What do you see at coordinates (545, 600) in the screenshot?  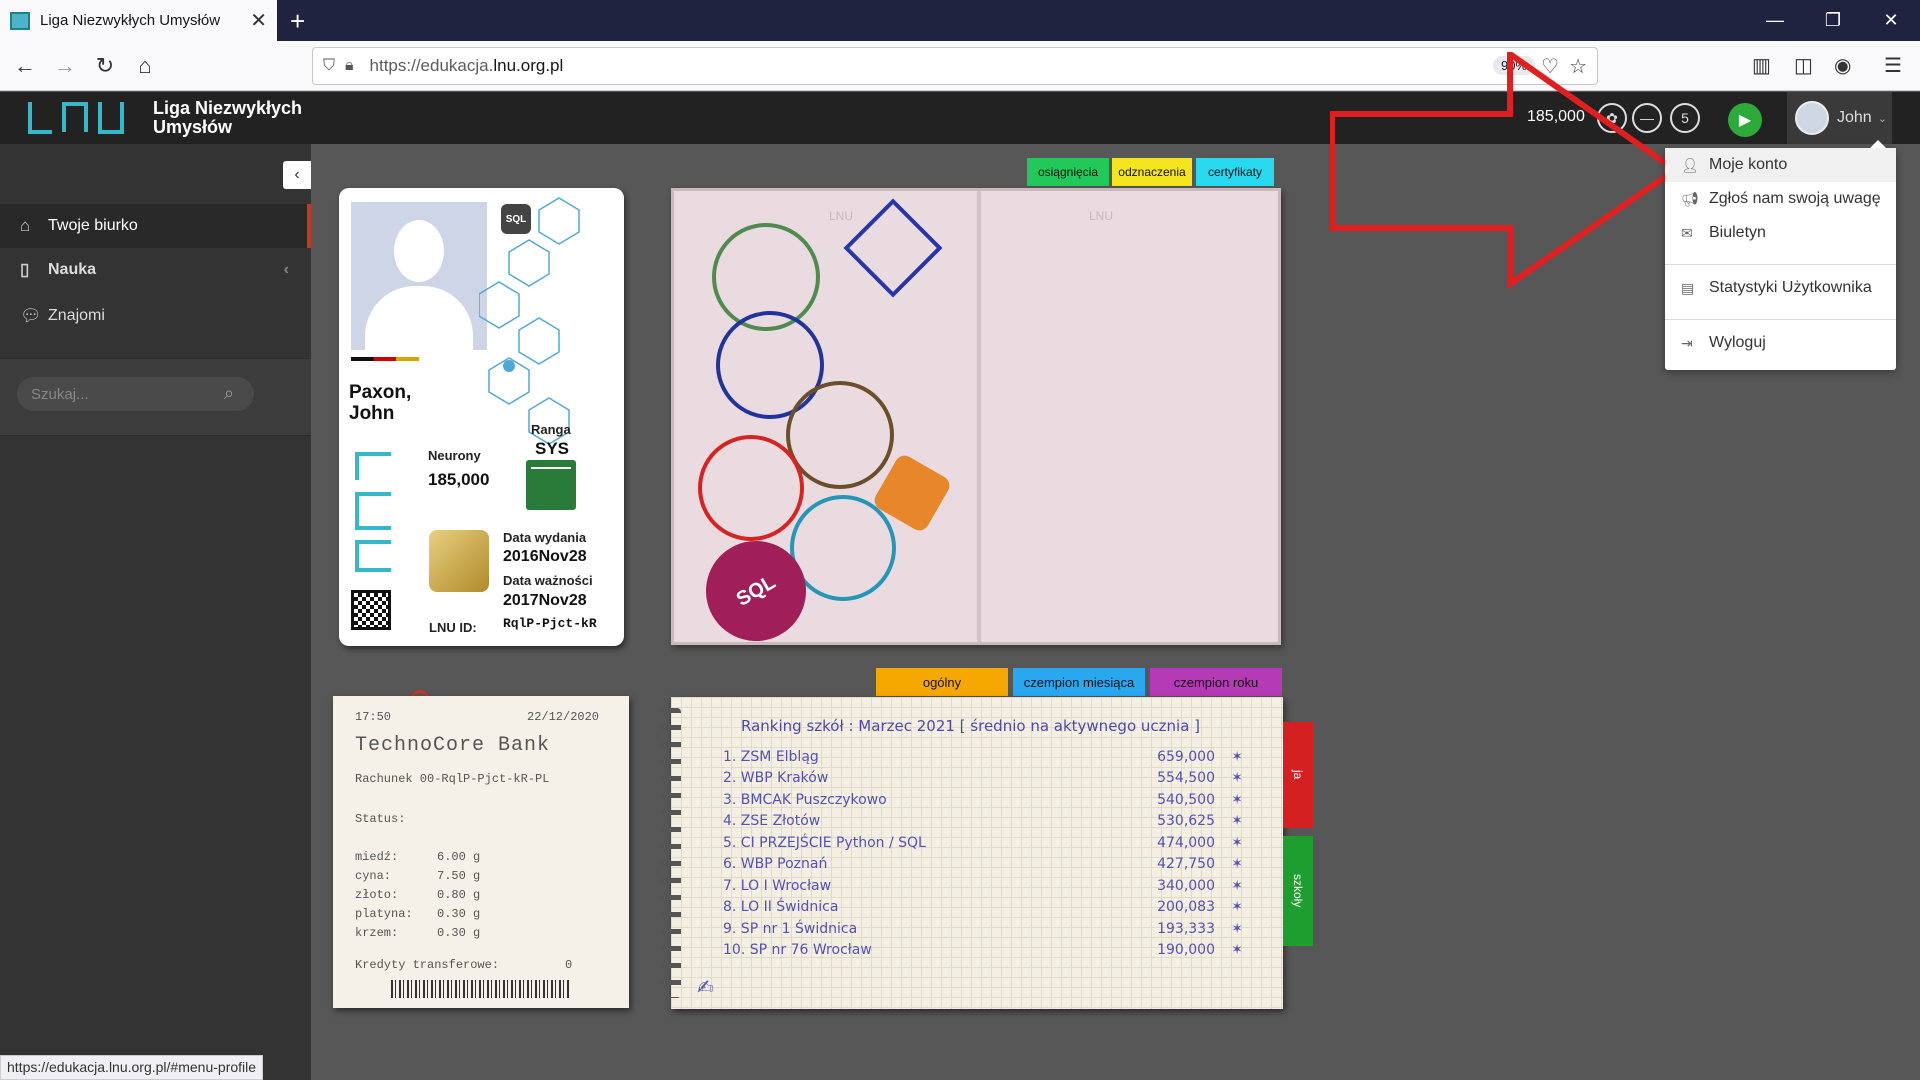 I see `valid-date-value: 2017Nov28` at bounding box center [545, 600].